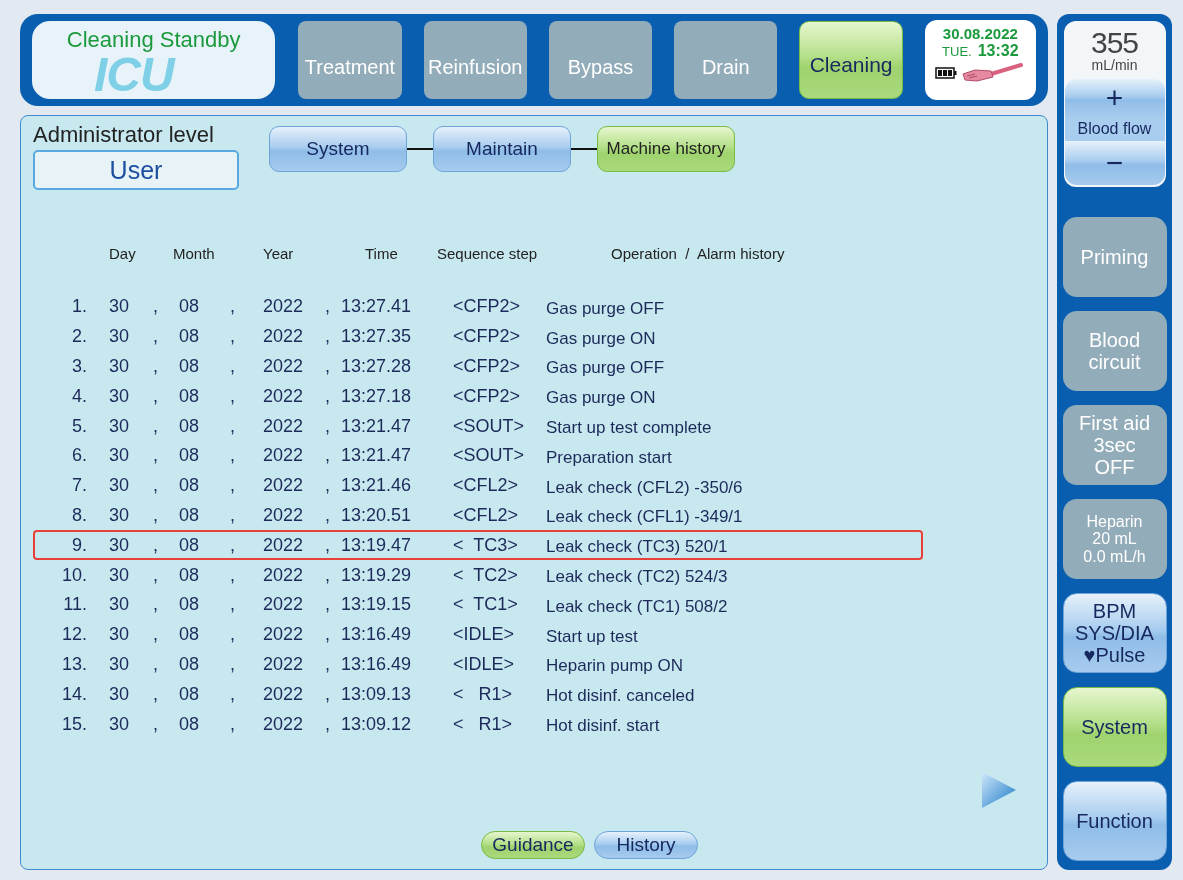 Image resolution: width=1183 pixels, height=880 pixels. Describe the element at coordinates (79, 396) in the screenshot. I see `row-number: 4.` at that location.